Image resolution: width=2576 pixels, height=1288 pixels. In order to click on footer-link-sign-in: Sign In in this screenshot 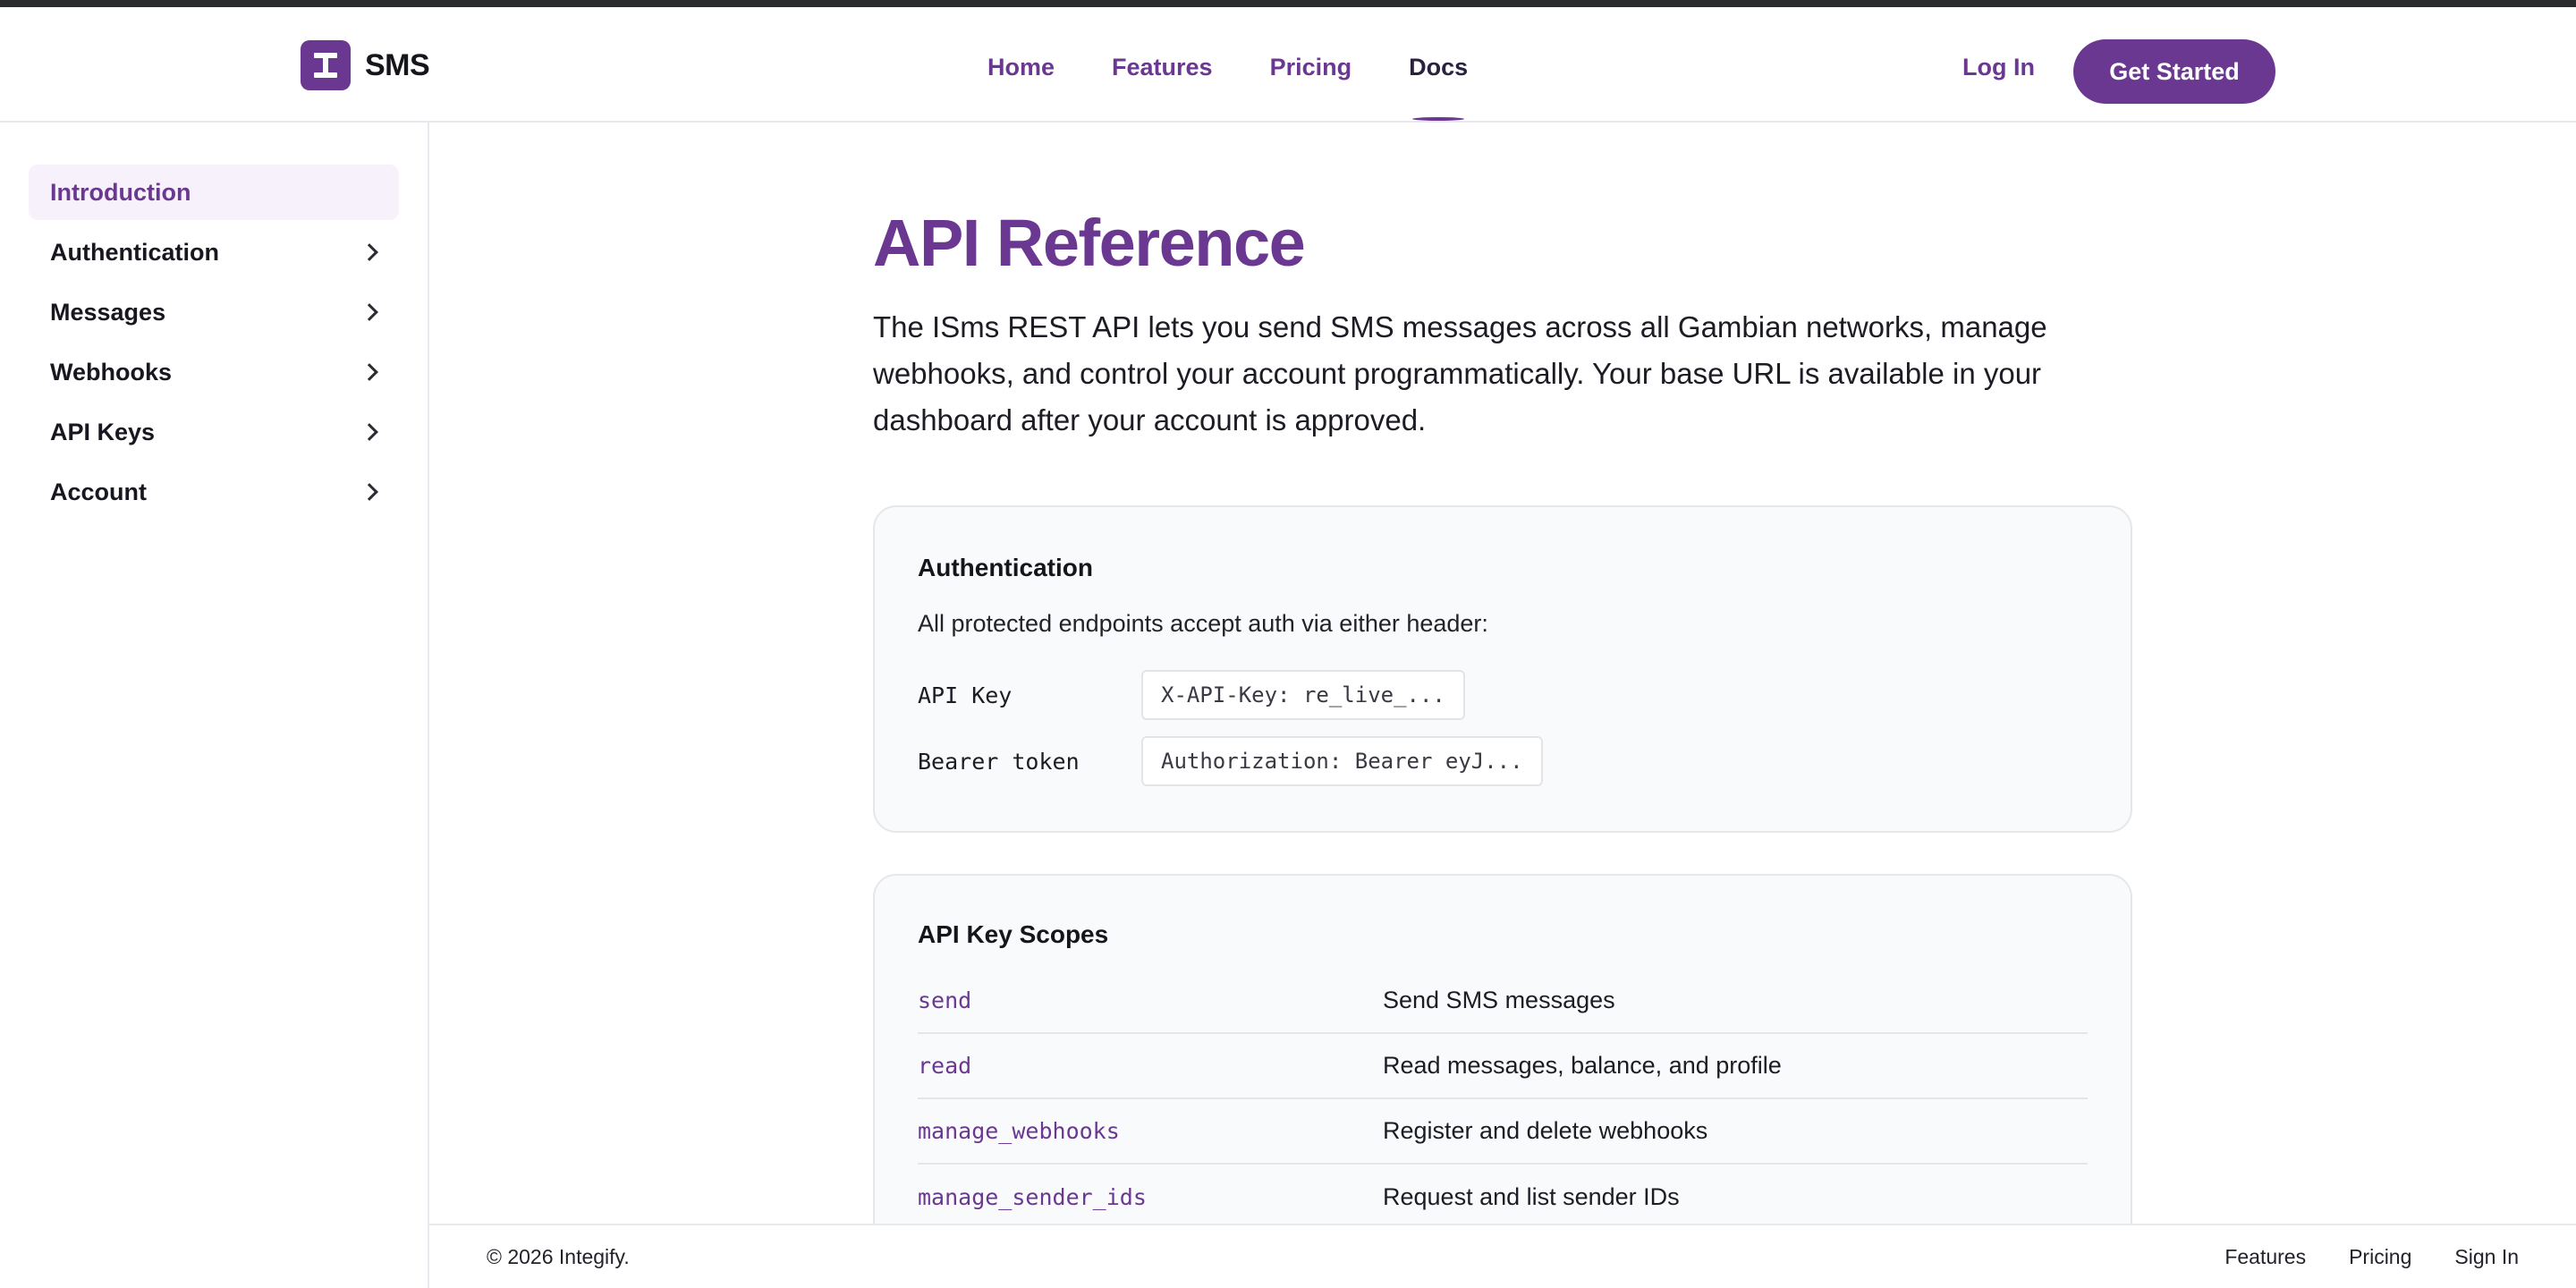, I will do `click(2486, 1257)`.